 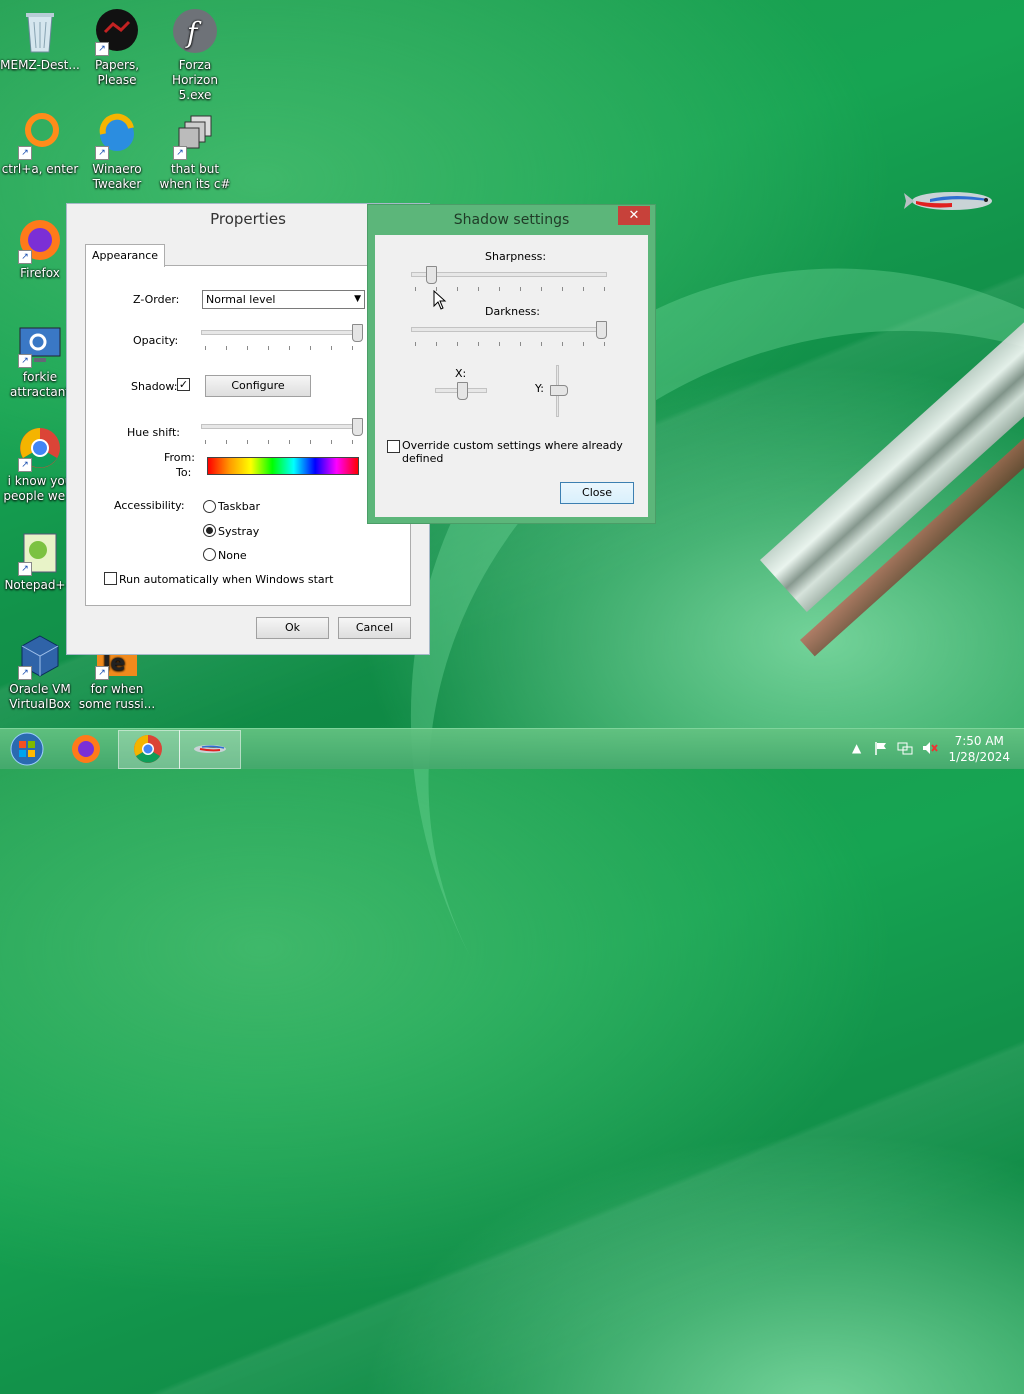 I want to click on clock-date: 1/28/2024, so click(x=979, y=757).